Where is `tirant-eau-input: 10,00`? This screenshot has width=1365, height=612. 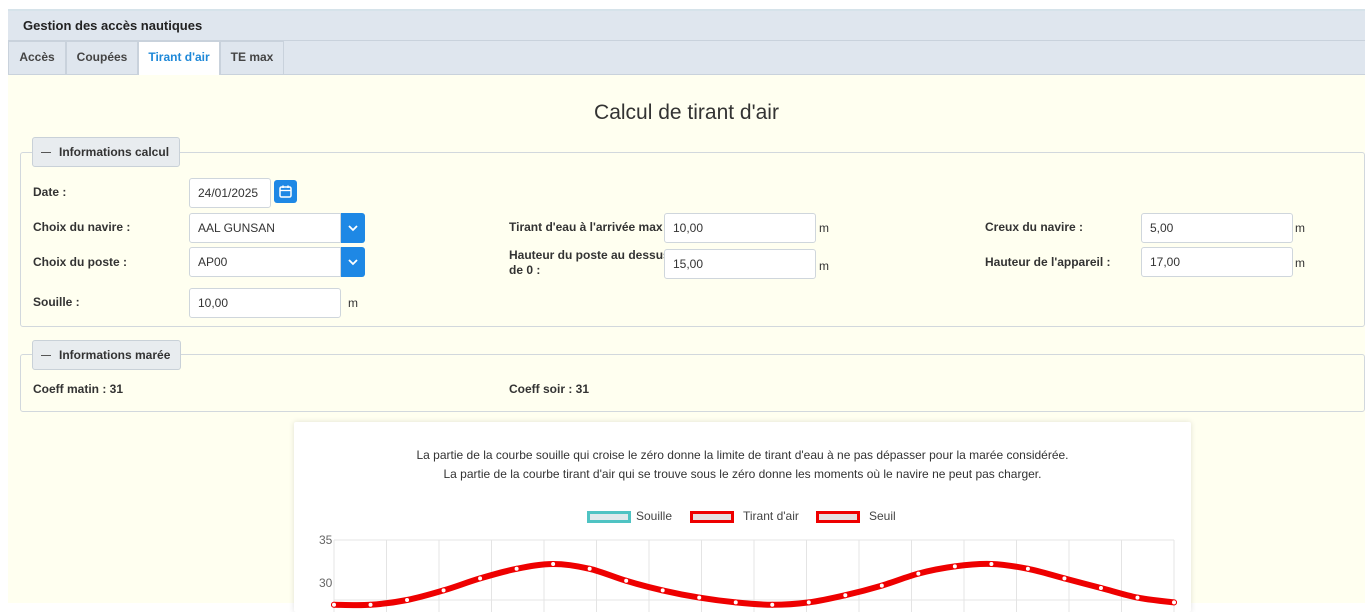
tirant-eau-input: 10,00 is located at coordinates (740, 228).